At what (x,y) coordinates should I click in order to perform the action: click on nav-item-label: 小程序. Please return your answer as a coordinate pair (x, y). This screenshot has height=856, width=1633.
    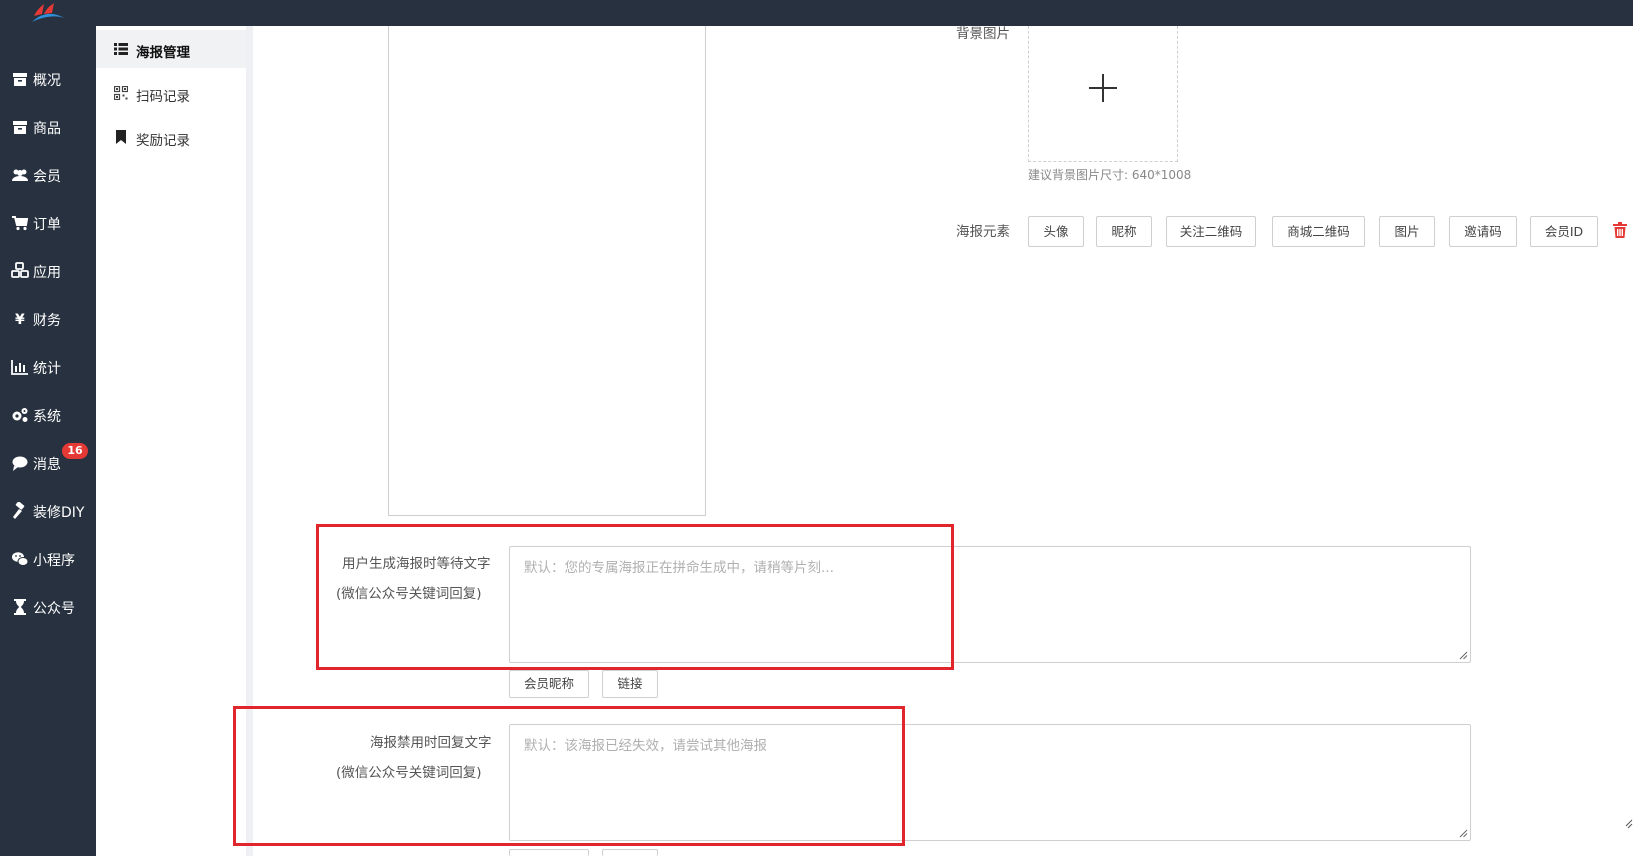
    Looking at the image, I should click on (54, 561).